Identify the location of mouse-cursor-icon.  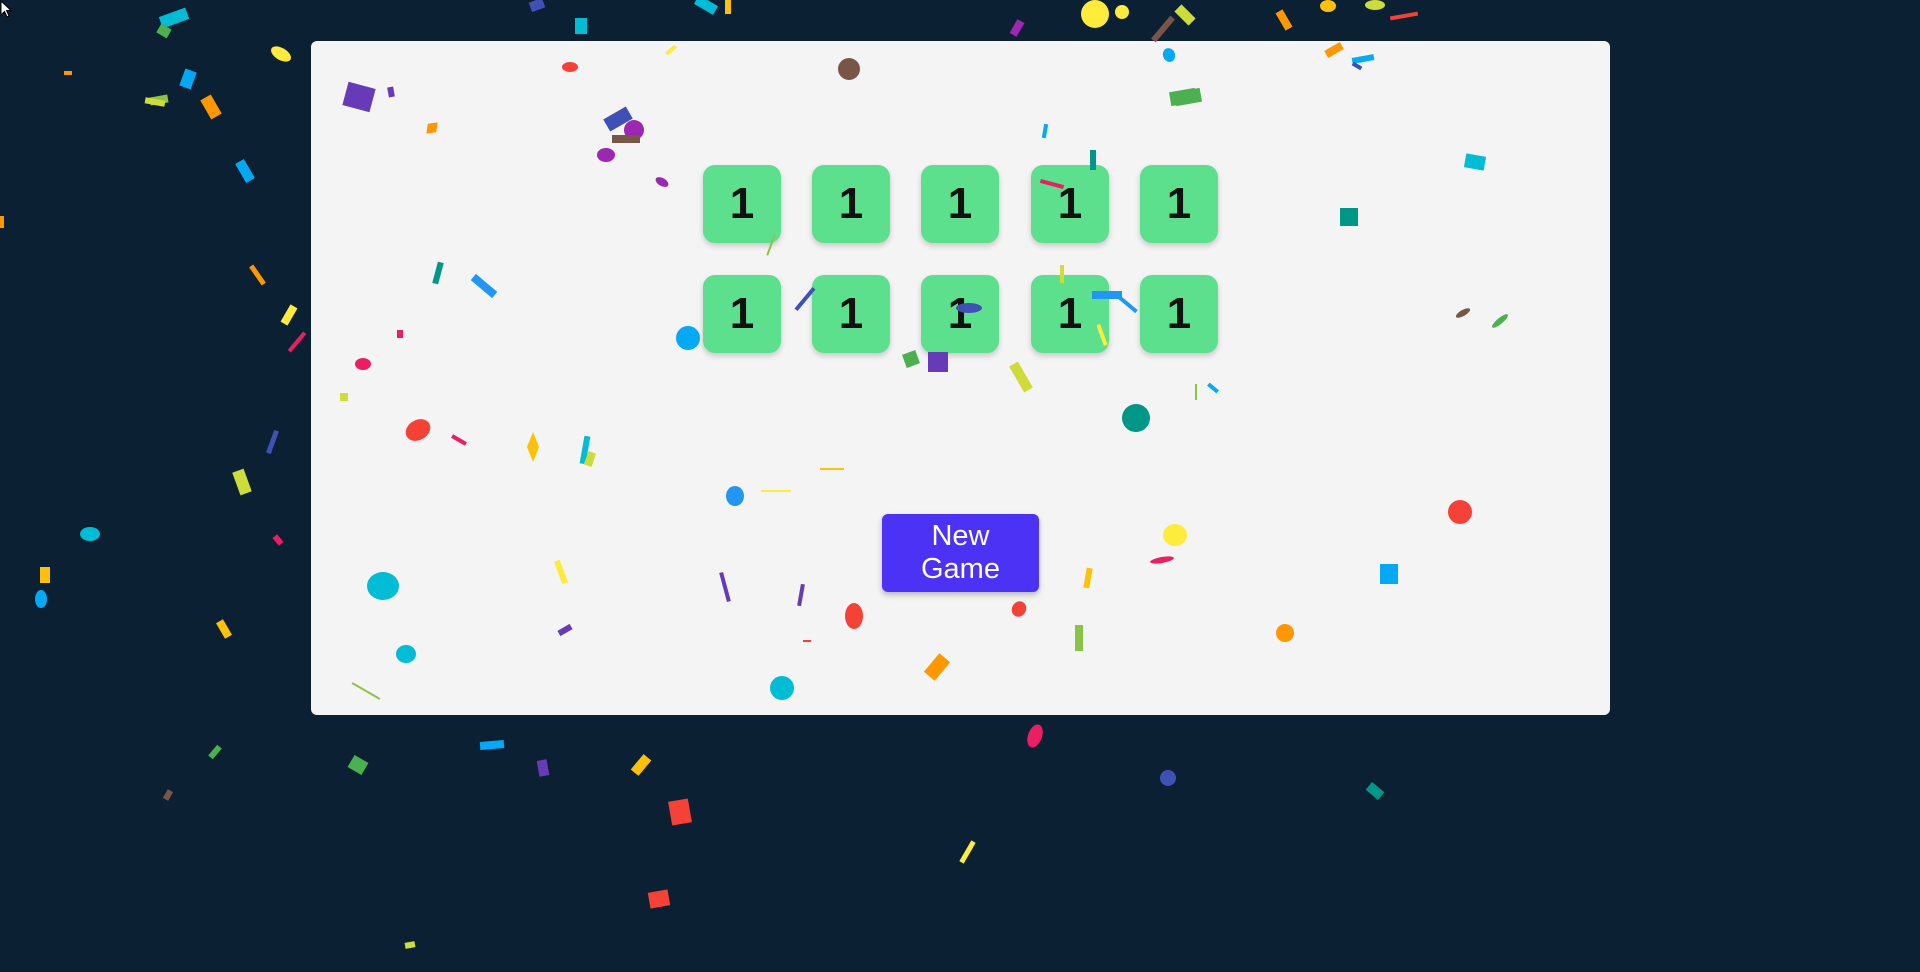
(6, 9).